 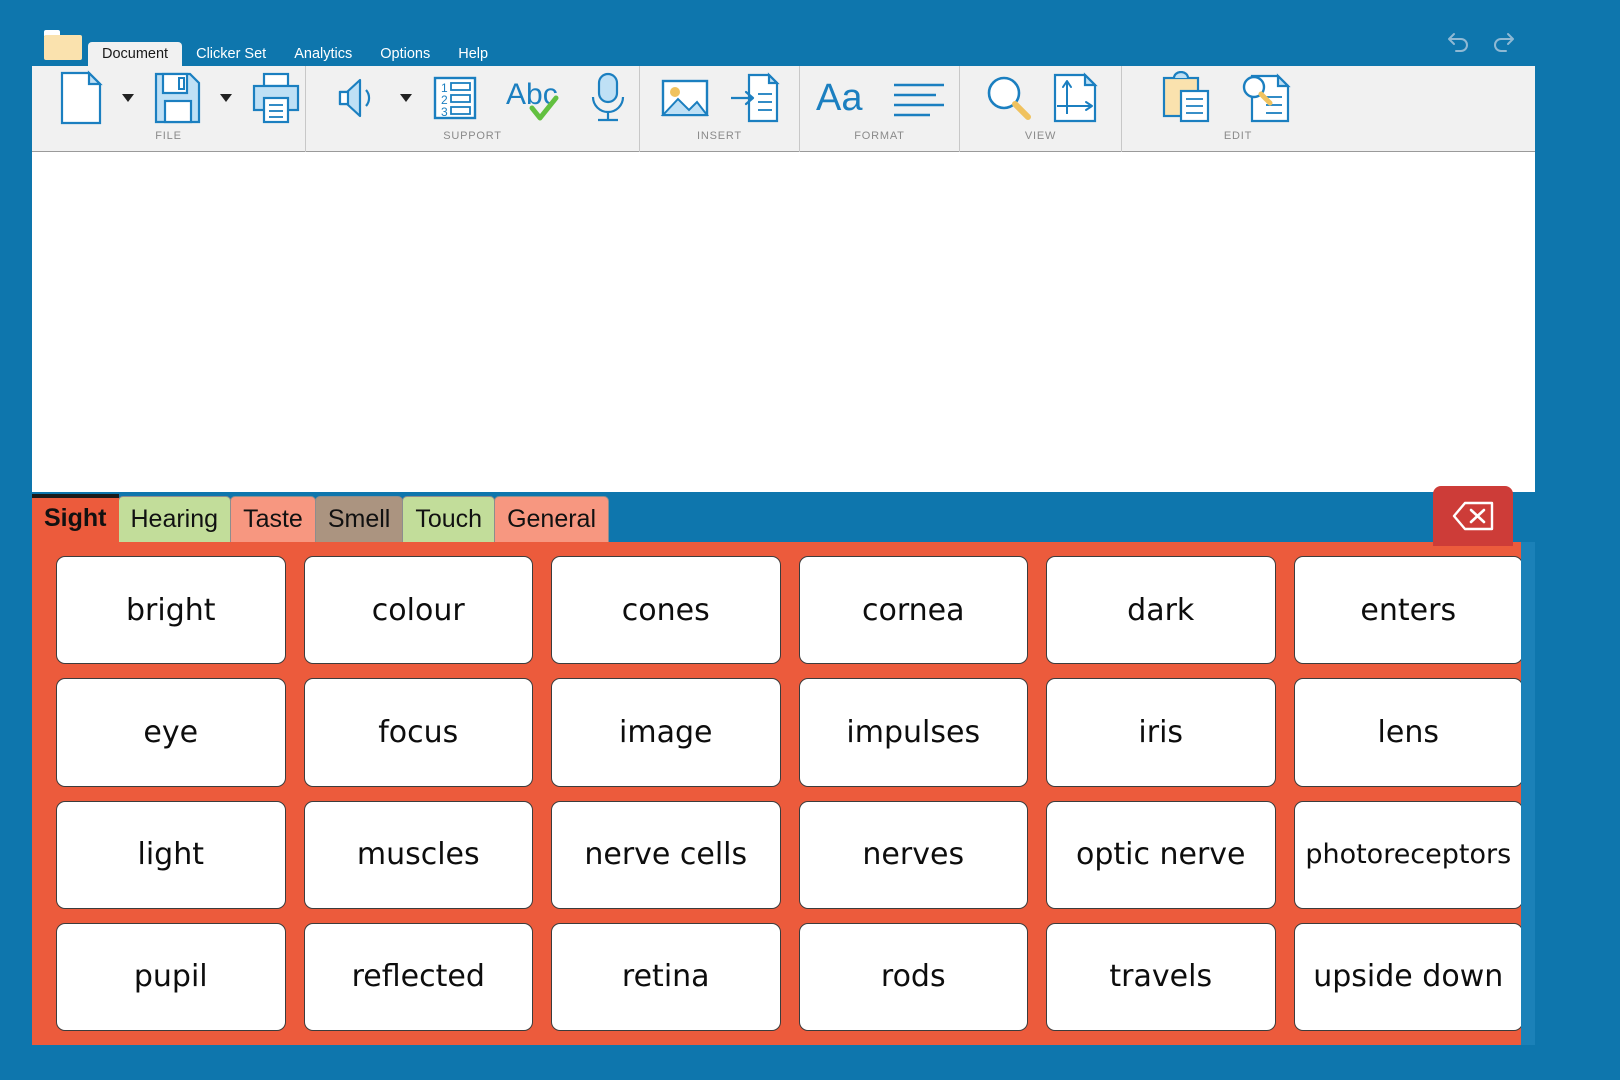 What do you see at coordinates (666, 976) in the screenshot?
I see `word-cell: retina` at bounding box center [666, 976].